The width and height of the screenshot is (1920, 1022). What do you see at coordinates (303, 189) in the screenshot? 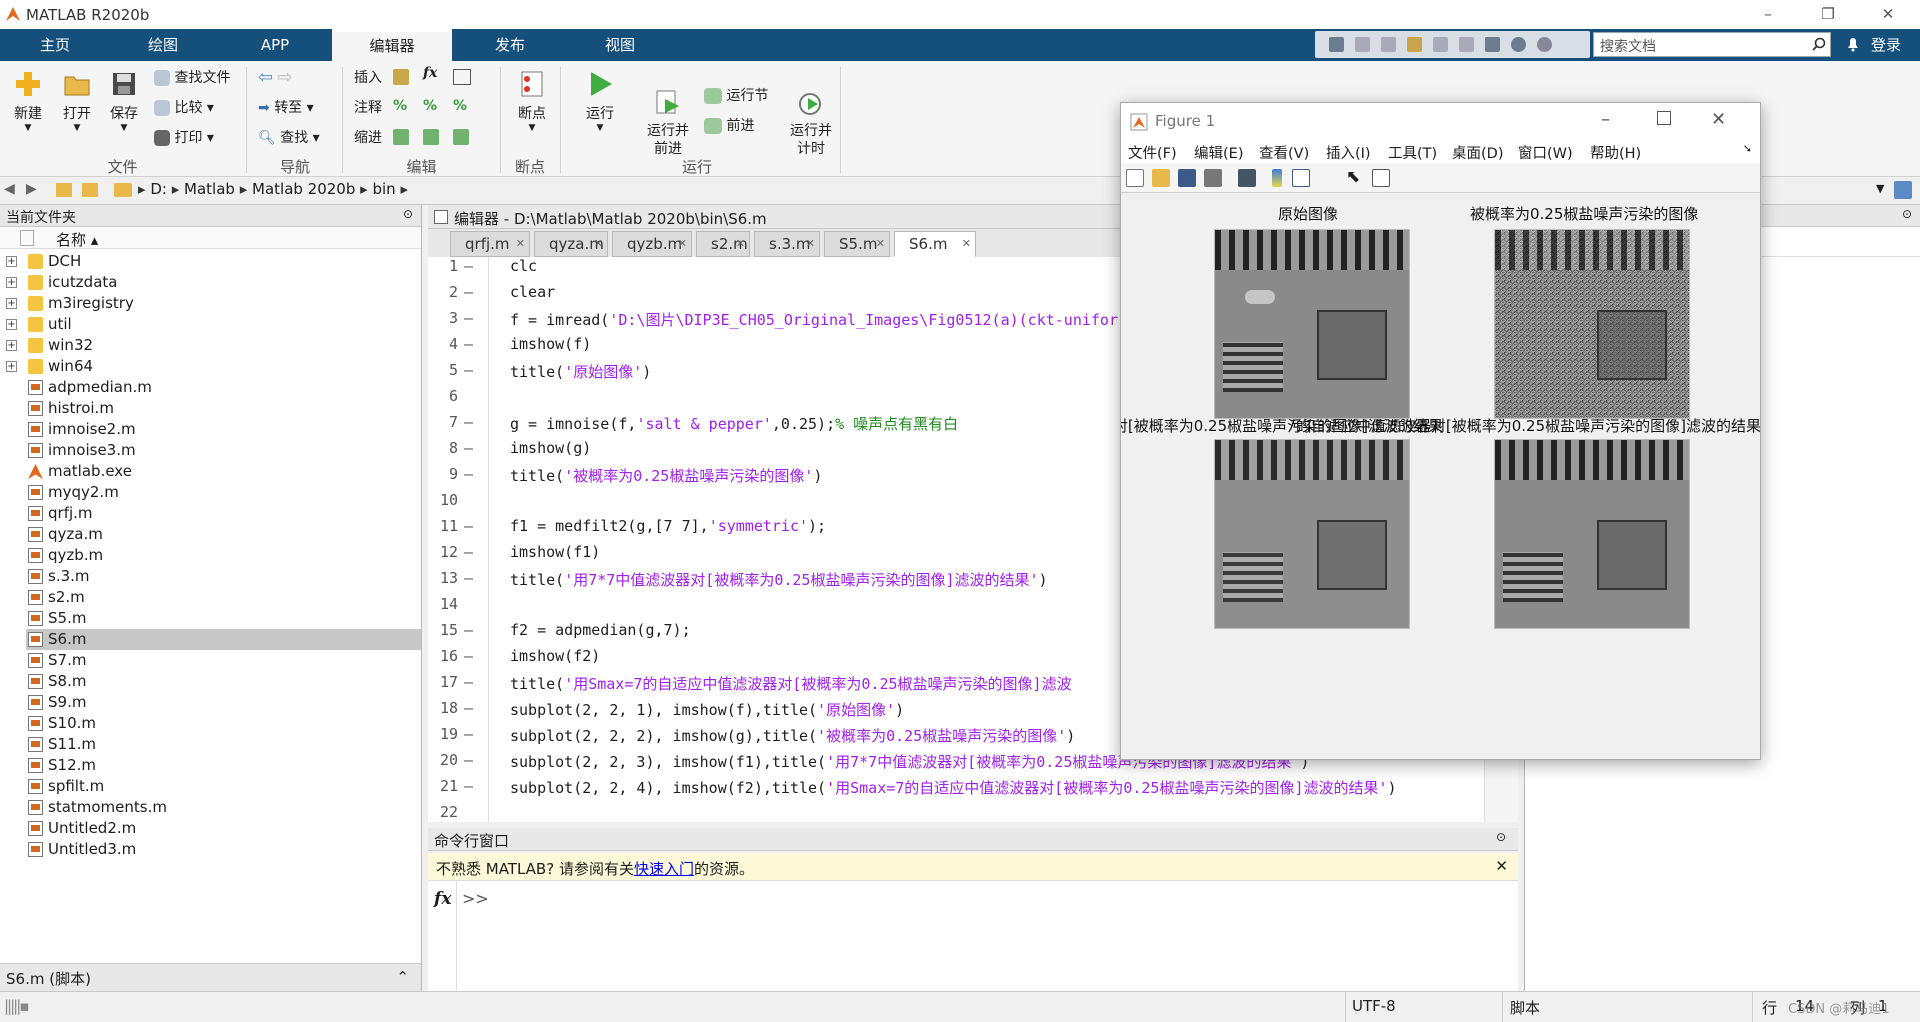
I see `breadcrumb-matlab-2020b: Matlab 2020b` at bounding box center [303, 189].